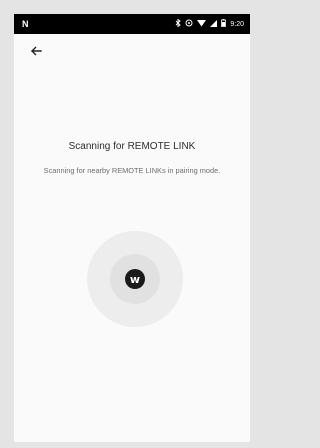 This screenshot has width=320, height=448. I want to click on battery-icon, so click(224, 24).